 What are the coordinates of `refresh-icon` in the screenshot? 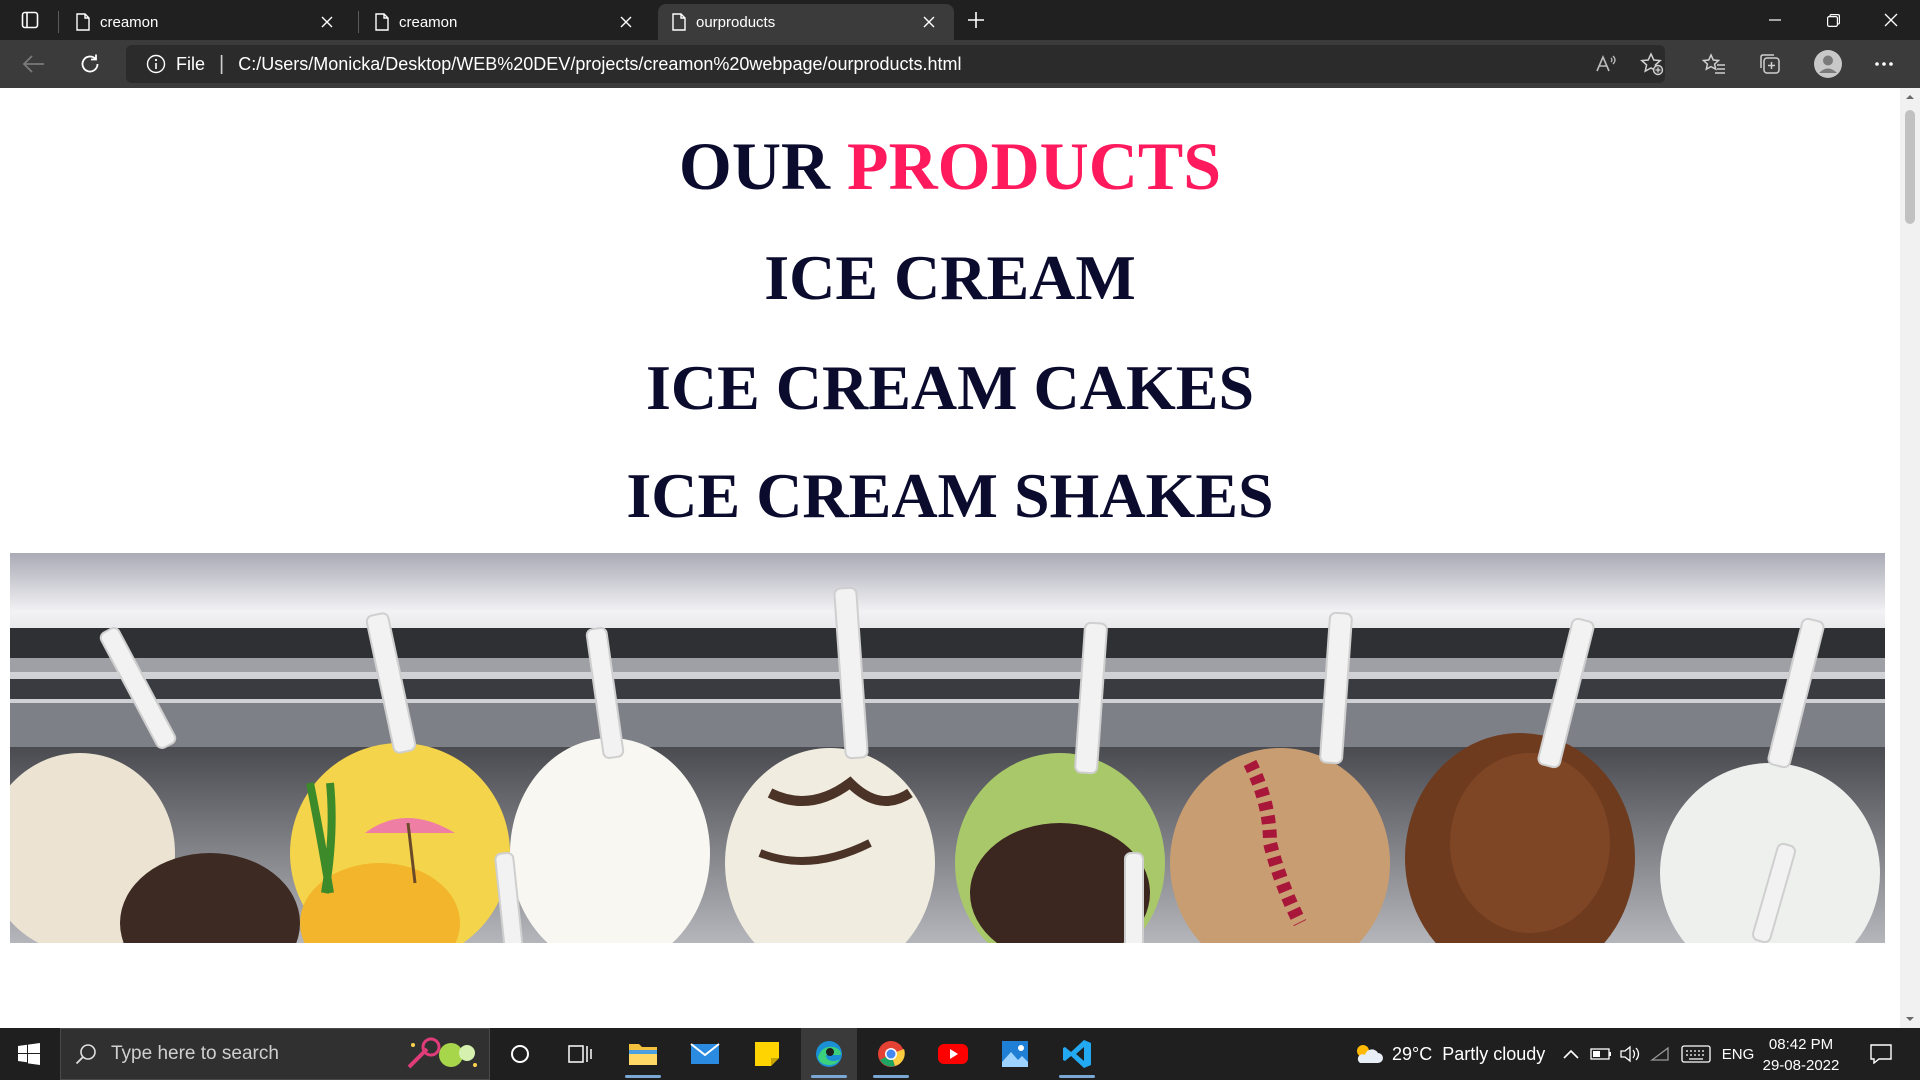 It's located at (90, 63).